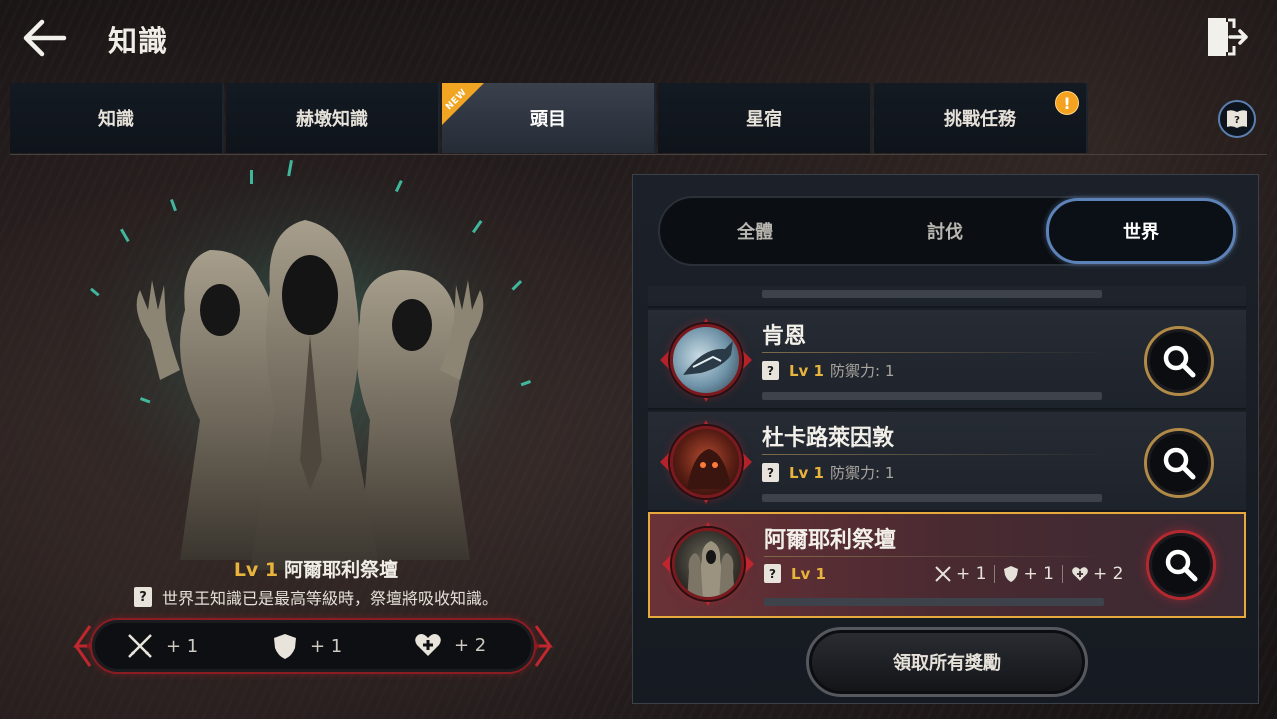 The width and height of the screenshot is (1277, 719). I want to click on stat-defense-value: + 1, so click(1038, 574).